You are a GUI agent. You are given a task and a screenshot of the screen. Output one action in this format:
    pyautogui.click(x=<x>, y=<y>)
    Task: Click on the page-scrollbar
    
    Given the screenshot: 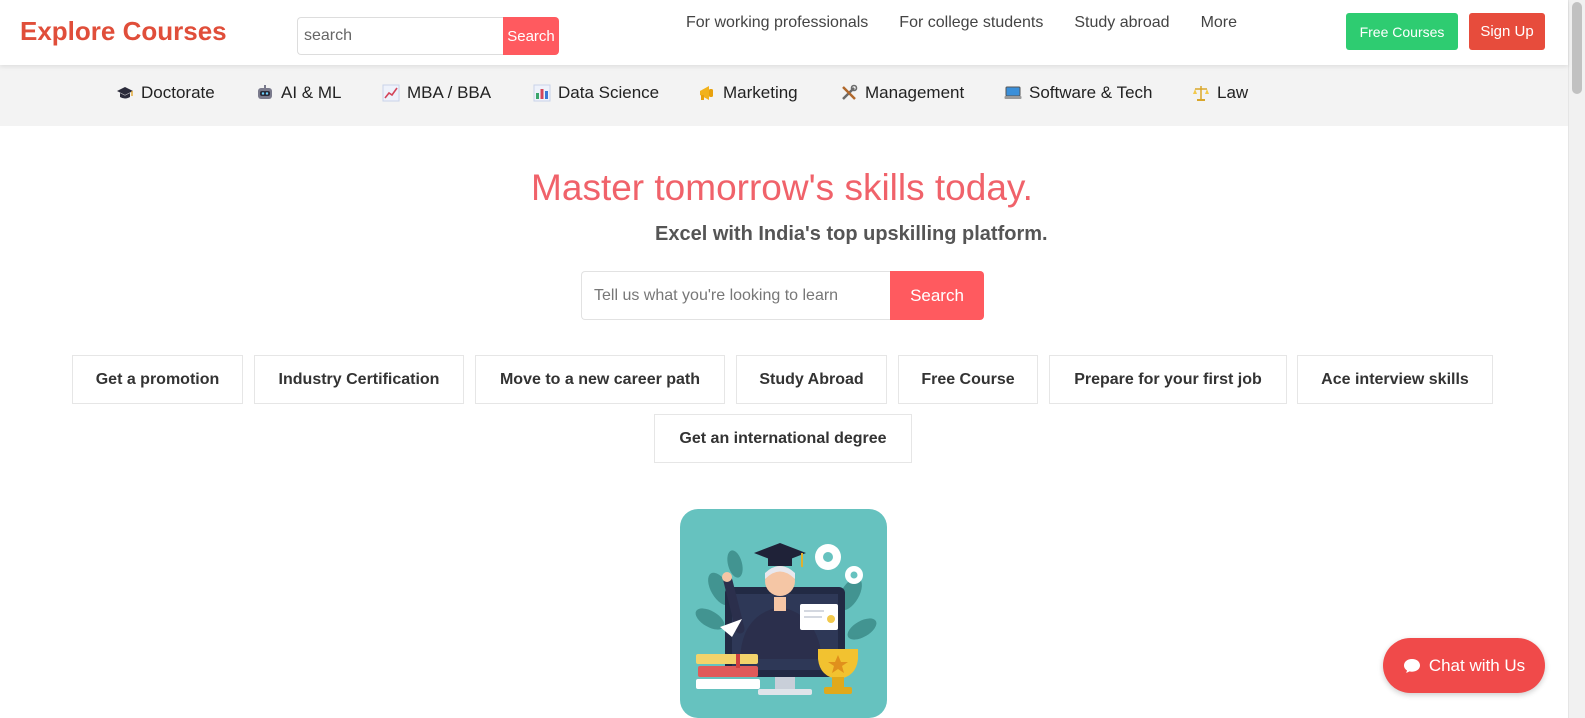 What is the action you would take?
    pyautogui.click(x=1576, y=359)
    